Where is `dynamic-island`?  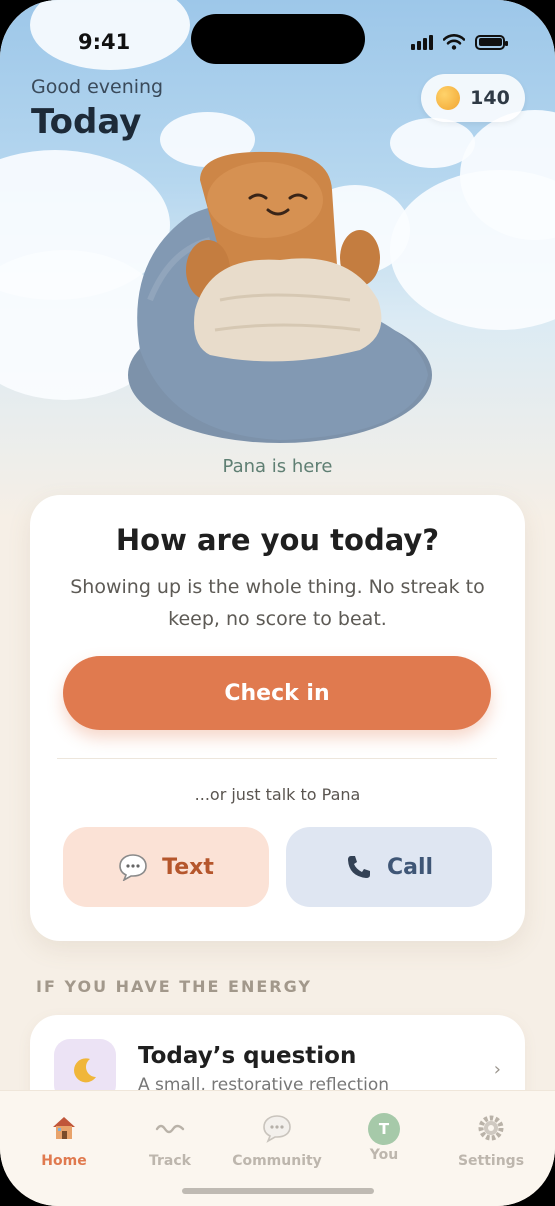 dynamic-island is located at coordinates (278, 39).